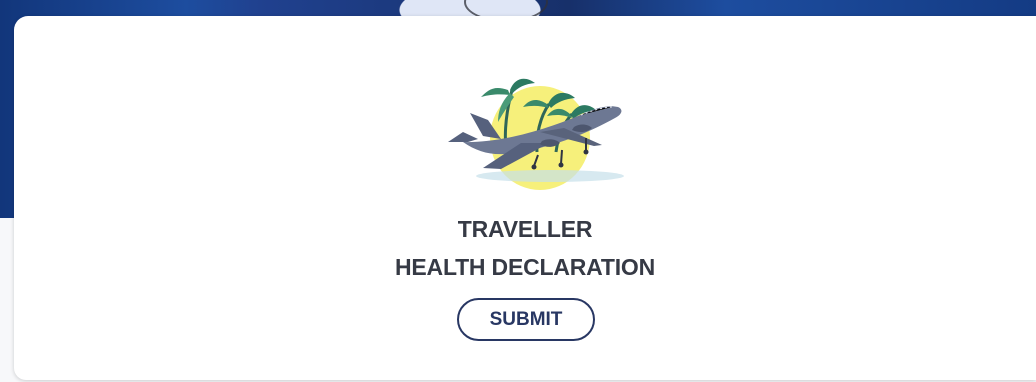 This screenshot has width=1036, height=382. I want to click on airplane-palm-sun-icon, so click(541, 133).